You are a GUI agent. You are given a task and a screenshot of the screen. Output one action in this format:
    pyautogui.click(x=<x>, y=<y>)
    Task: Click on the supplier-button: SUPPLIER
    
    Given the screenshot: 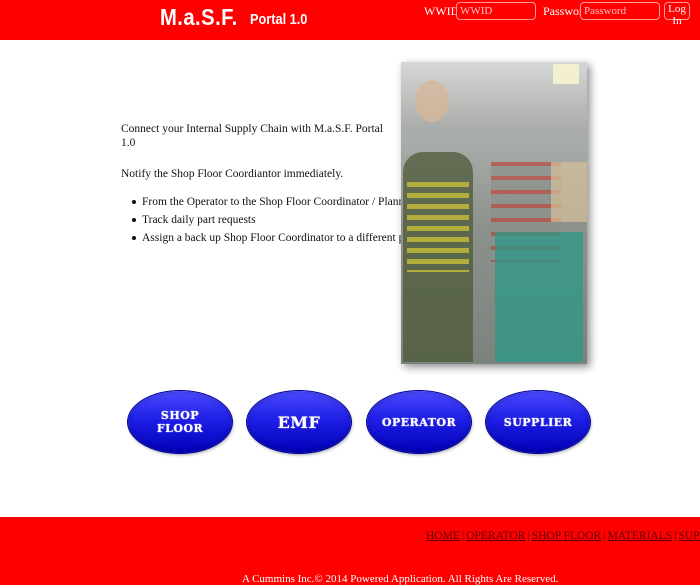 What is the action you would take?
    pyautogui.click(x=538, y=422)
    